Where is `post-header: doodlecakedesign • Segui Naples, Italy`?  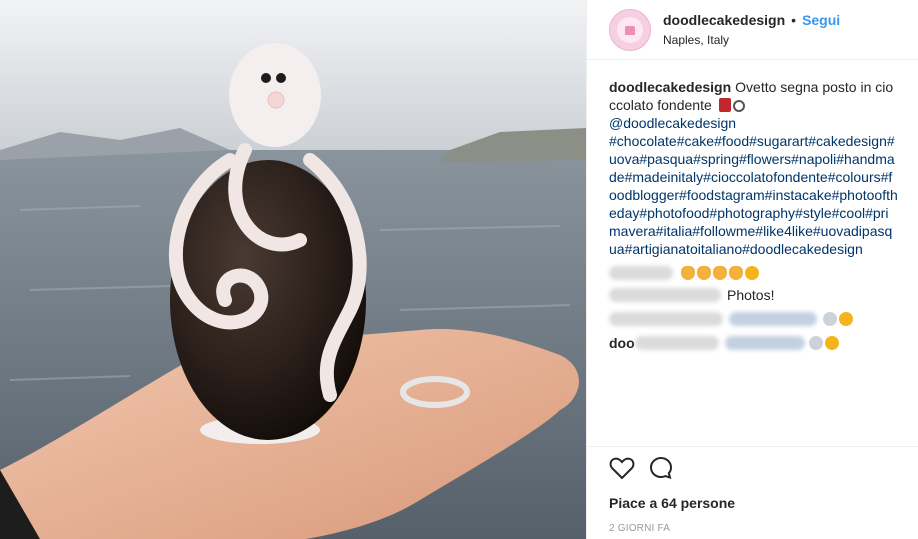 post-header: doodlecakedesign • Segui Naples, Italy is located at coordinates (752, 30).